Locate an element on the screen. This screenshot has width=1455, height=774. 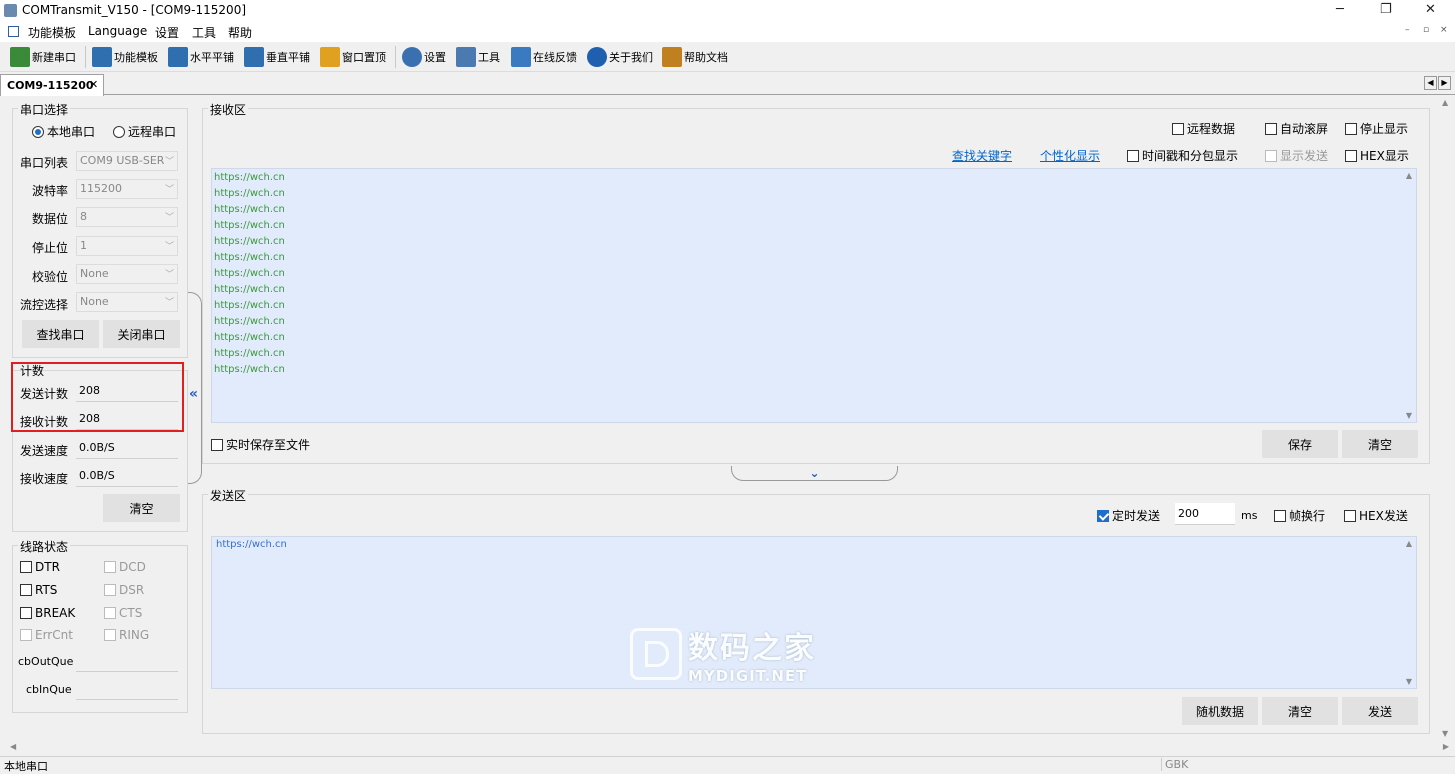
feedback-icon is located at coordinates (521, 57).